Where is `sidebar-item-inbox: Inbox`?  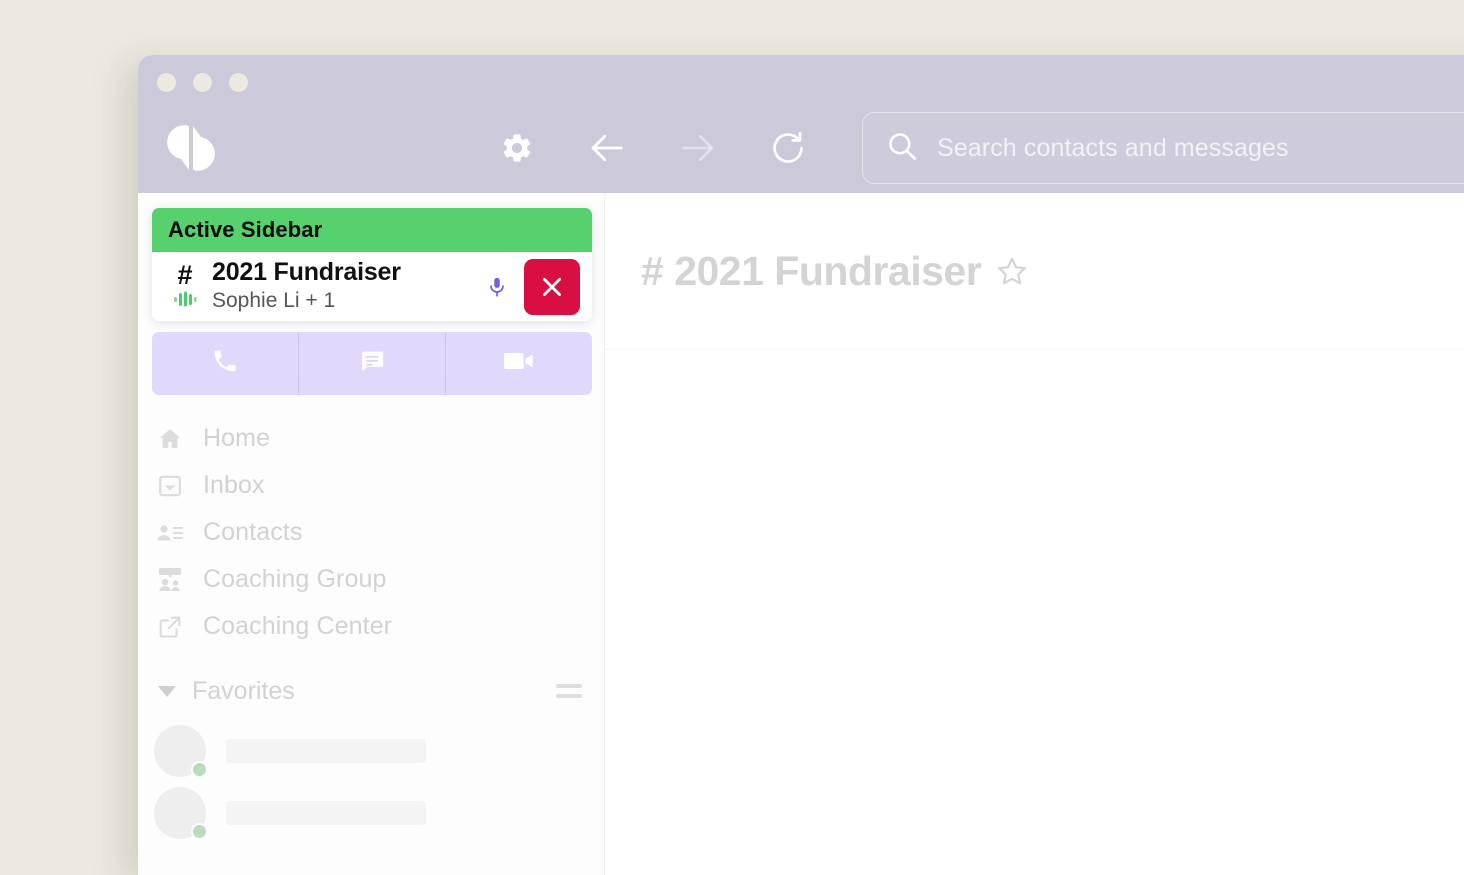
sidebar-item-inbox: Inbox is located at coordinates (371, 485).